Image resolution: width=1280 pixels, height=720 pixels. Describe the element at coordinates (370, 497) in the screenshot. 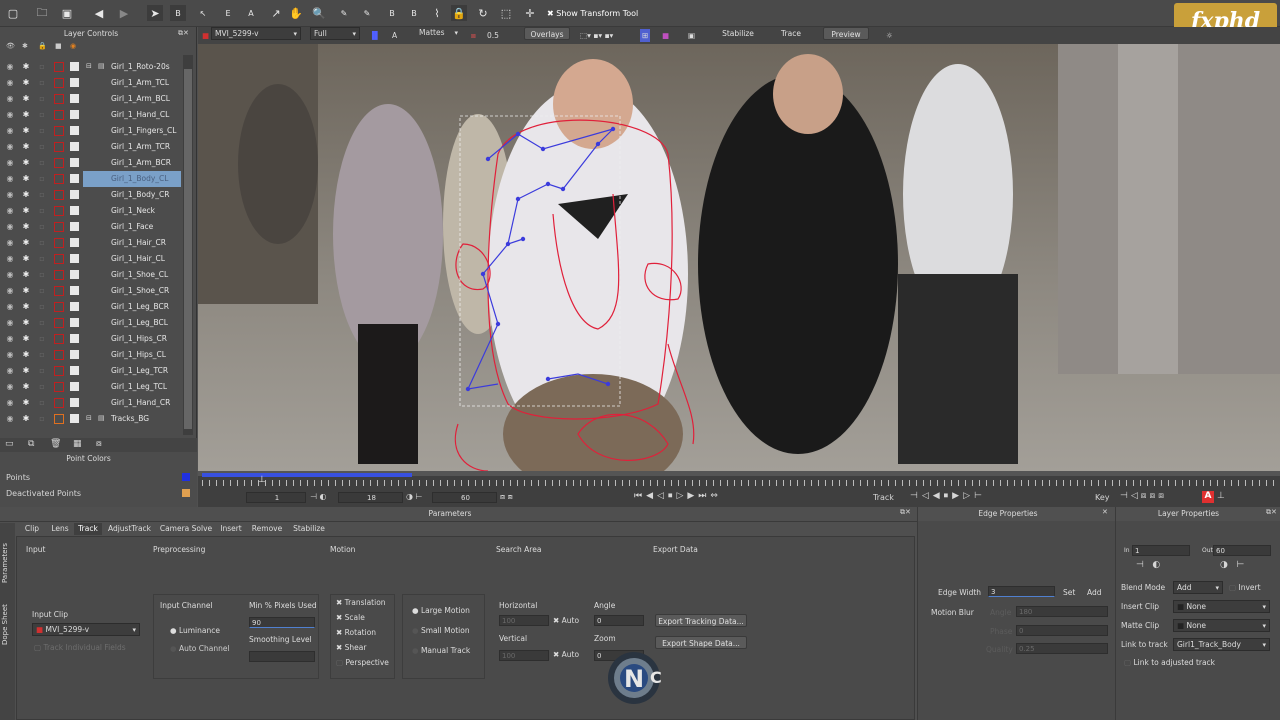

I see `current-frame-field: 18` at that location.